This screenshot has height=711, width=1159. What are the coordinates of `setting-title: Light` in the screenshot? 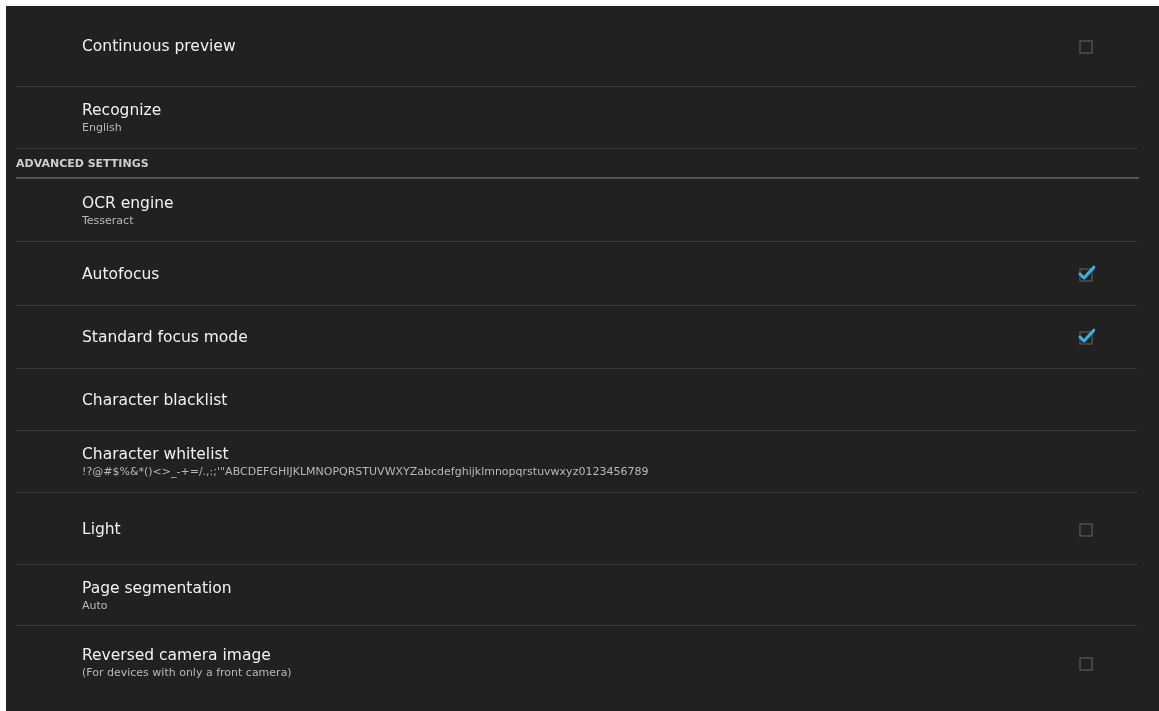 It's located at (101, 528).